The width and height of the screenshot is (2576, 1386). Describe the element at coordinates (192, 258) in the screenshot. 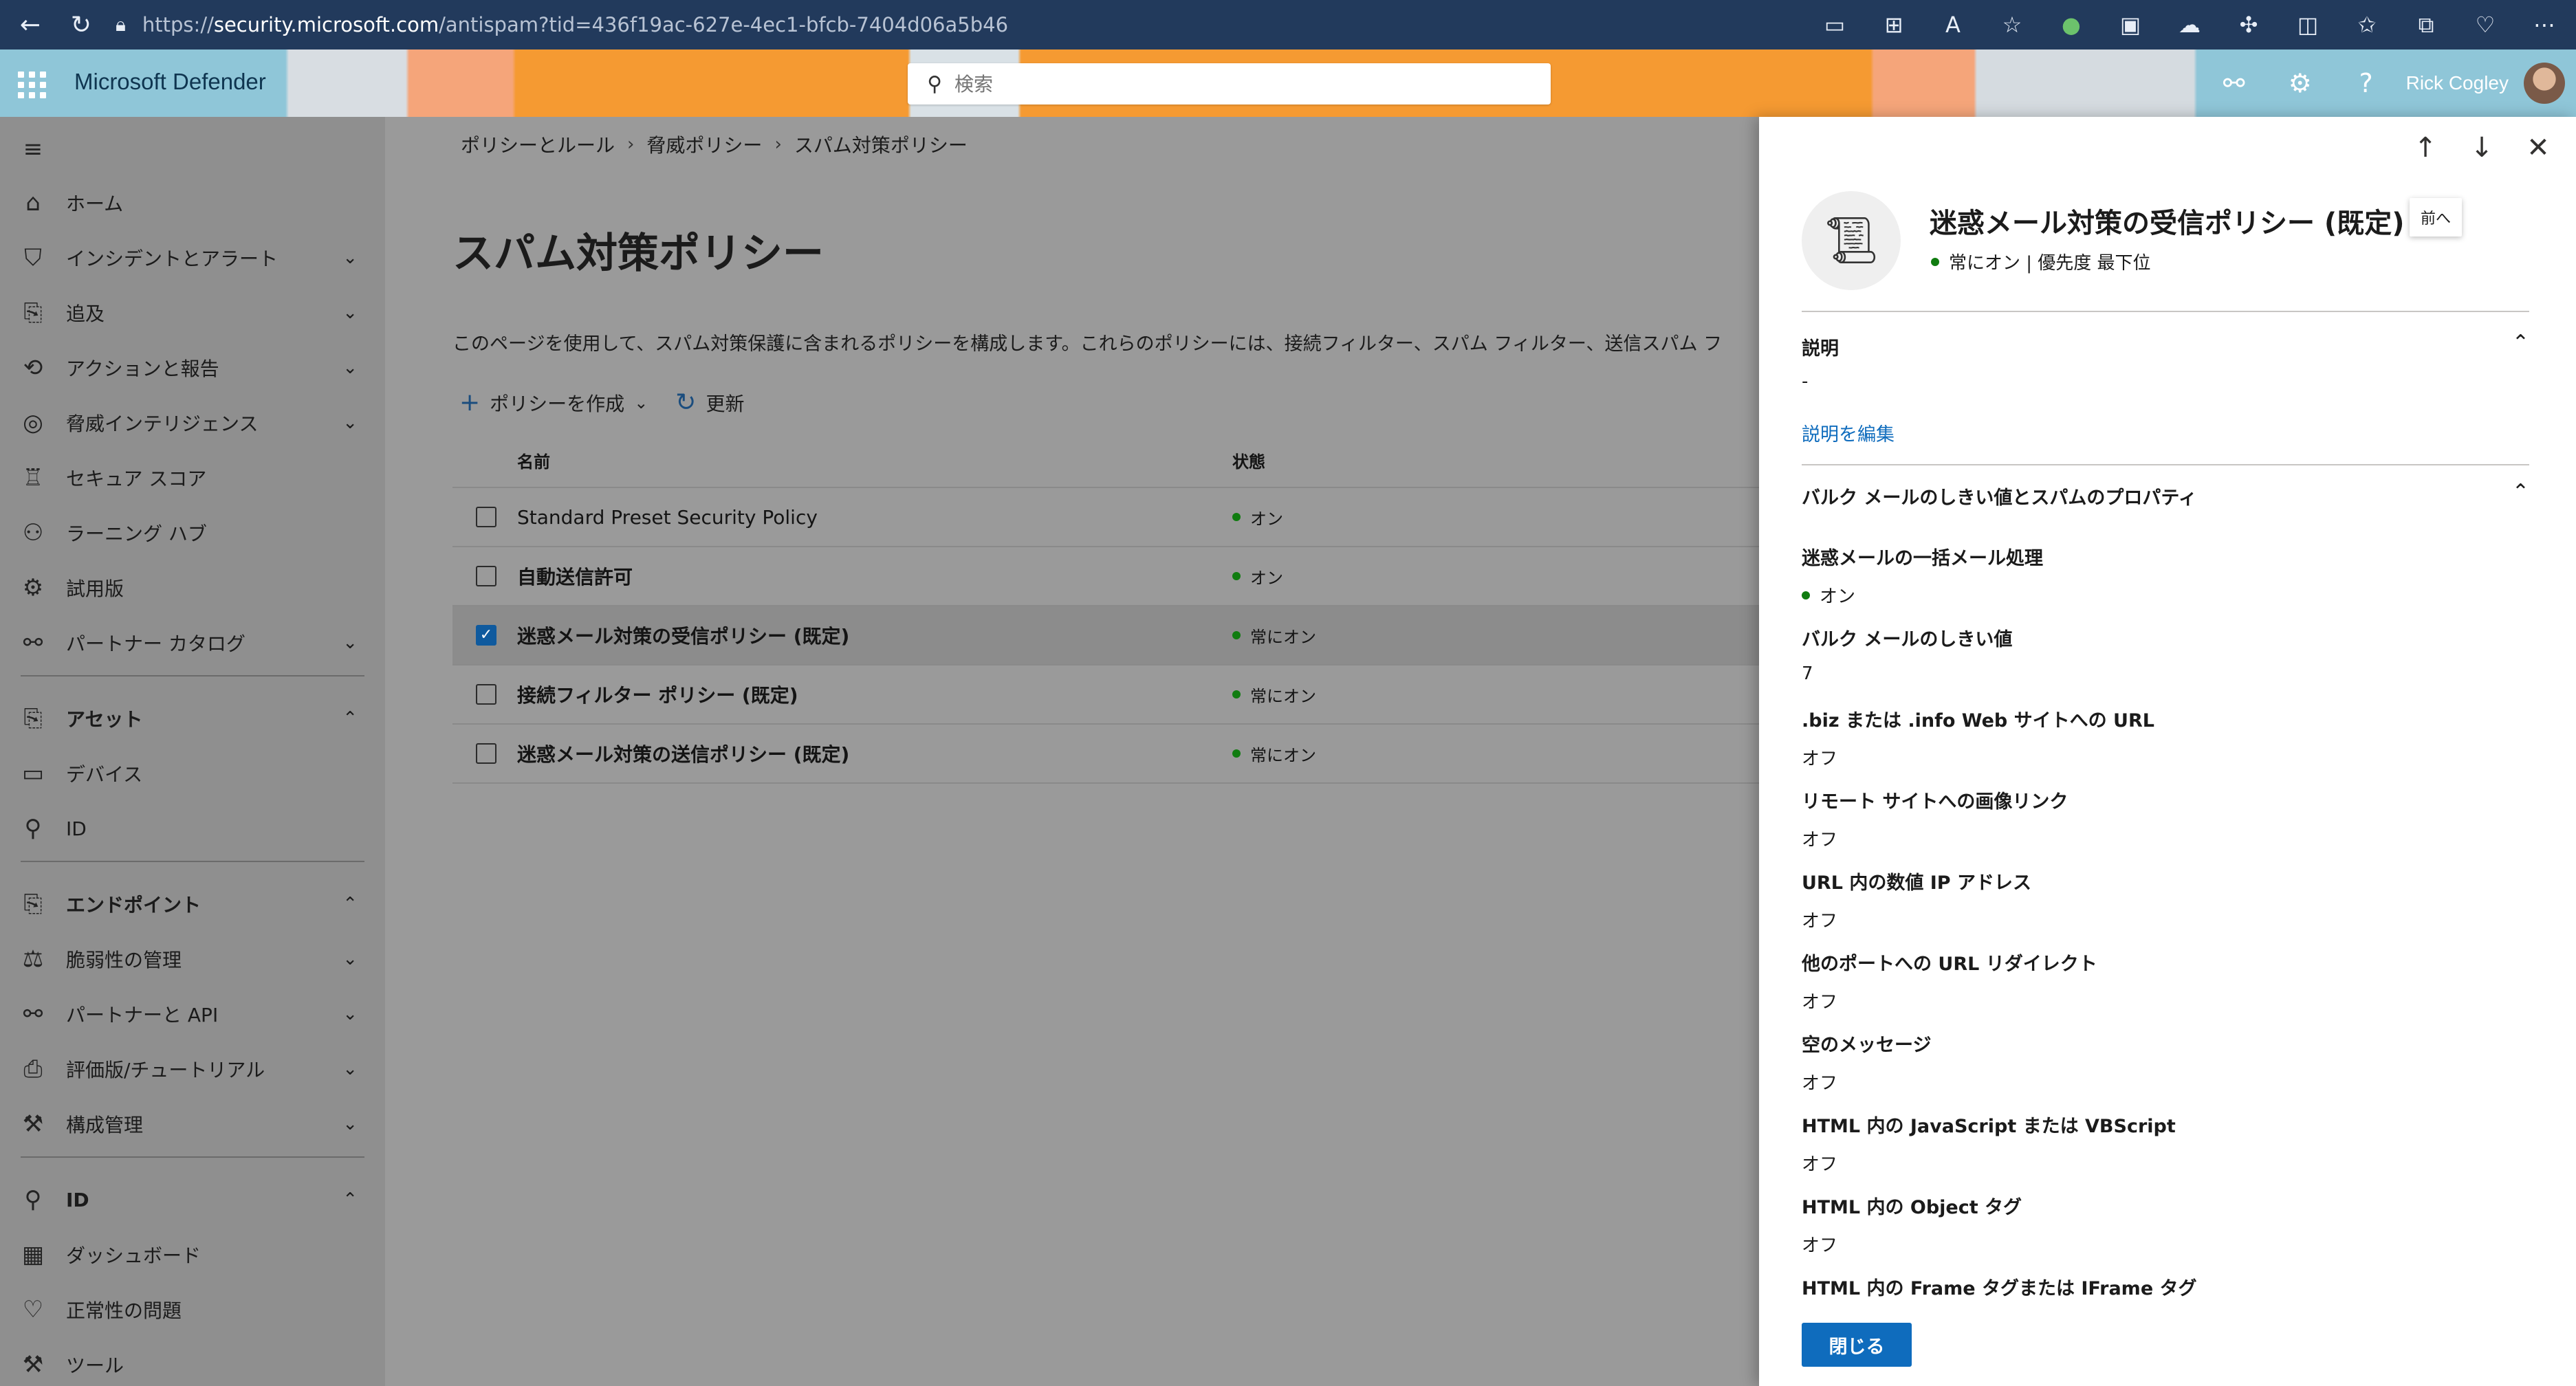

I see `sidebar-item-1: ⛉ インシデントとアラート ⌄` at that location.